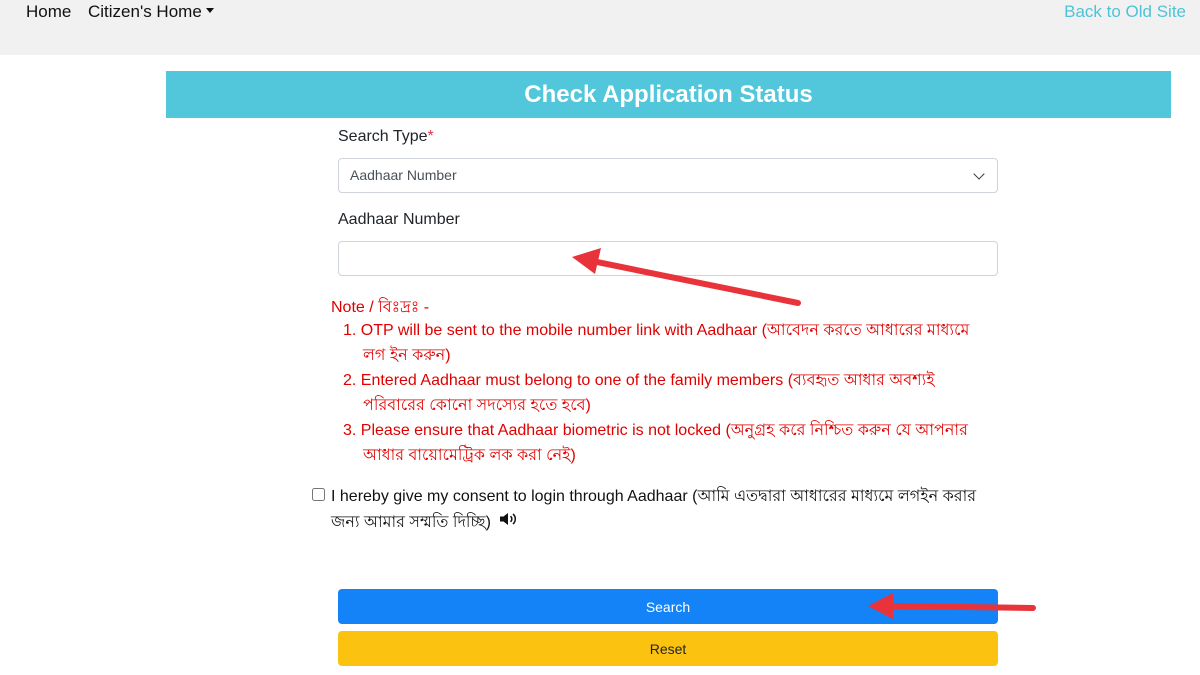 This screenshot has width=1200, height=675. I want to click on required-mark: *, so click(430, 136).